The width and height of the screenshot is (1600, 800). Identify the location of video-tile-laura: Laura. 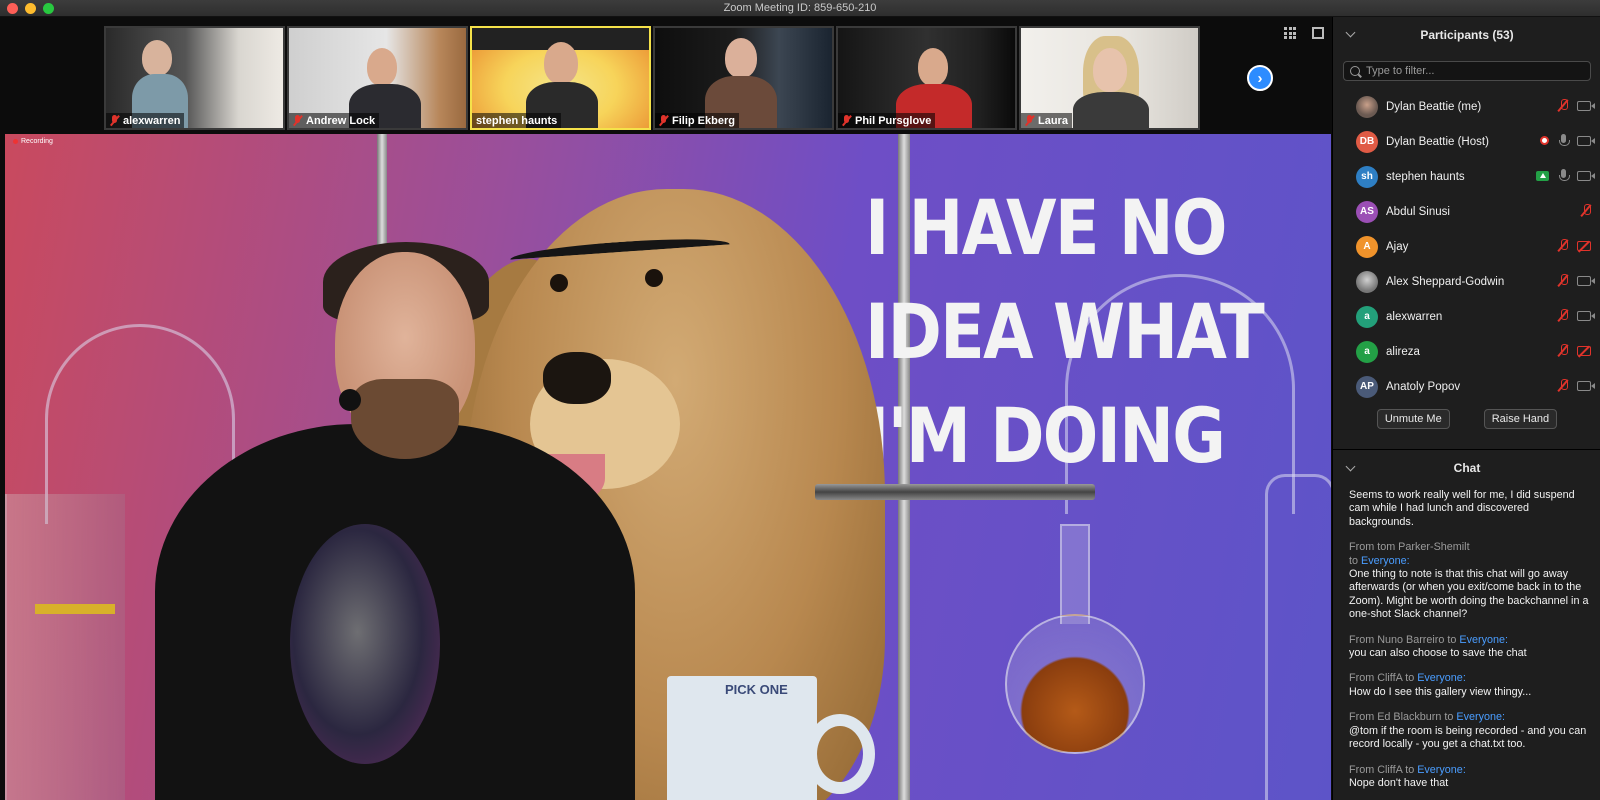
(1109, 78).